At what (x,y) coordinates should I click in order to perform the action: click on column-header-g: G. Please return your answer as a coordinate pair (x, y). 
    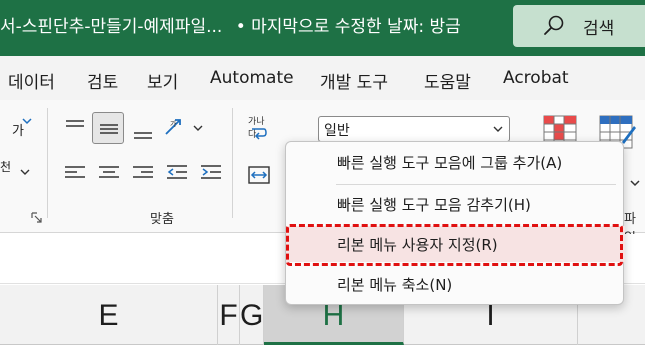
    Looking at the image, I should click on (252, 315).